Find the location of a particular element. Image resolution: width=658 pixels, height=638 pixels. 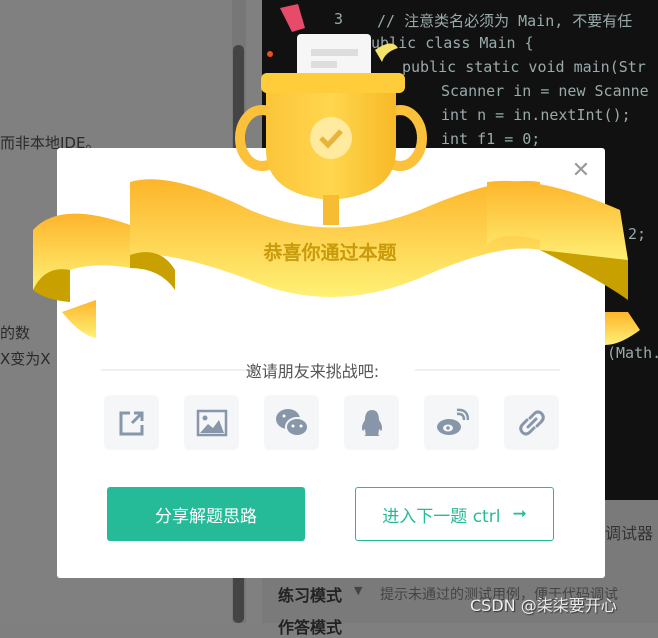

problem-text: 的数 is located at coordinates (15, 333).